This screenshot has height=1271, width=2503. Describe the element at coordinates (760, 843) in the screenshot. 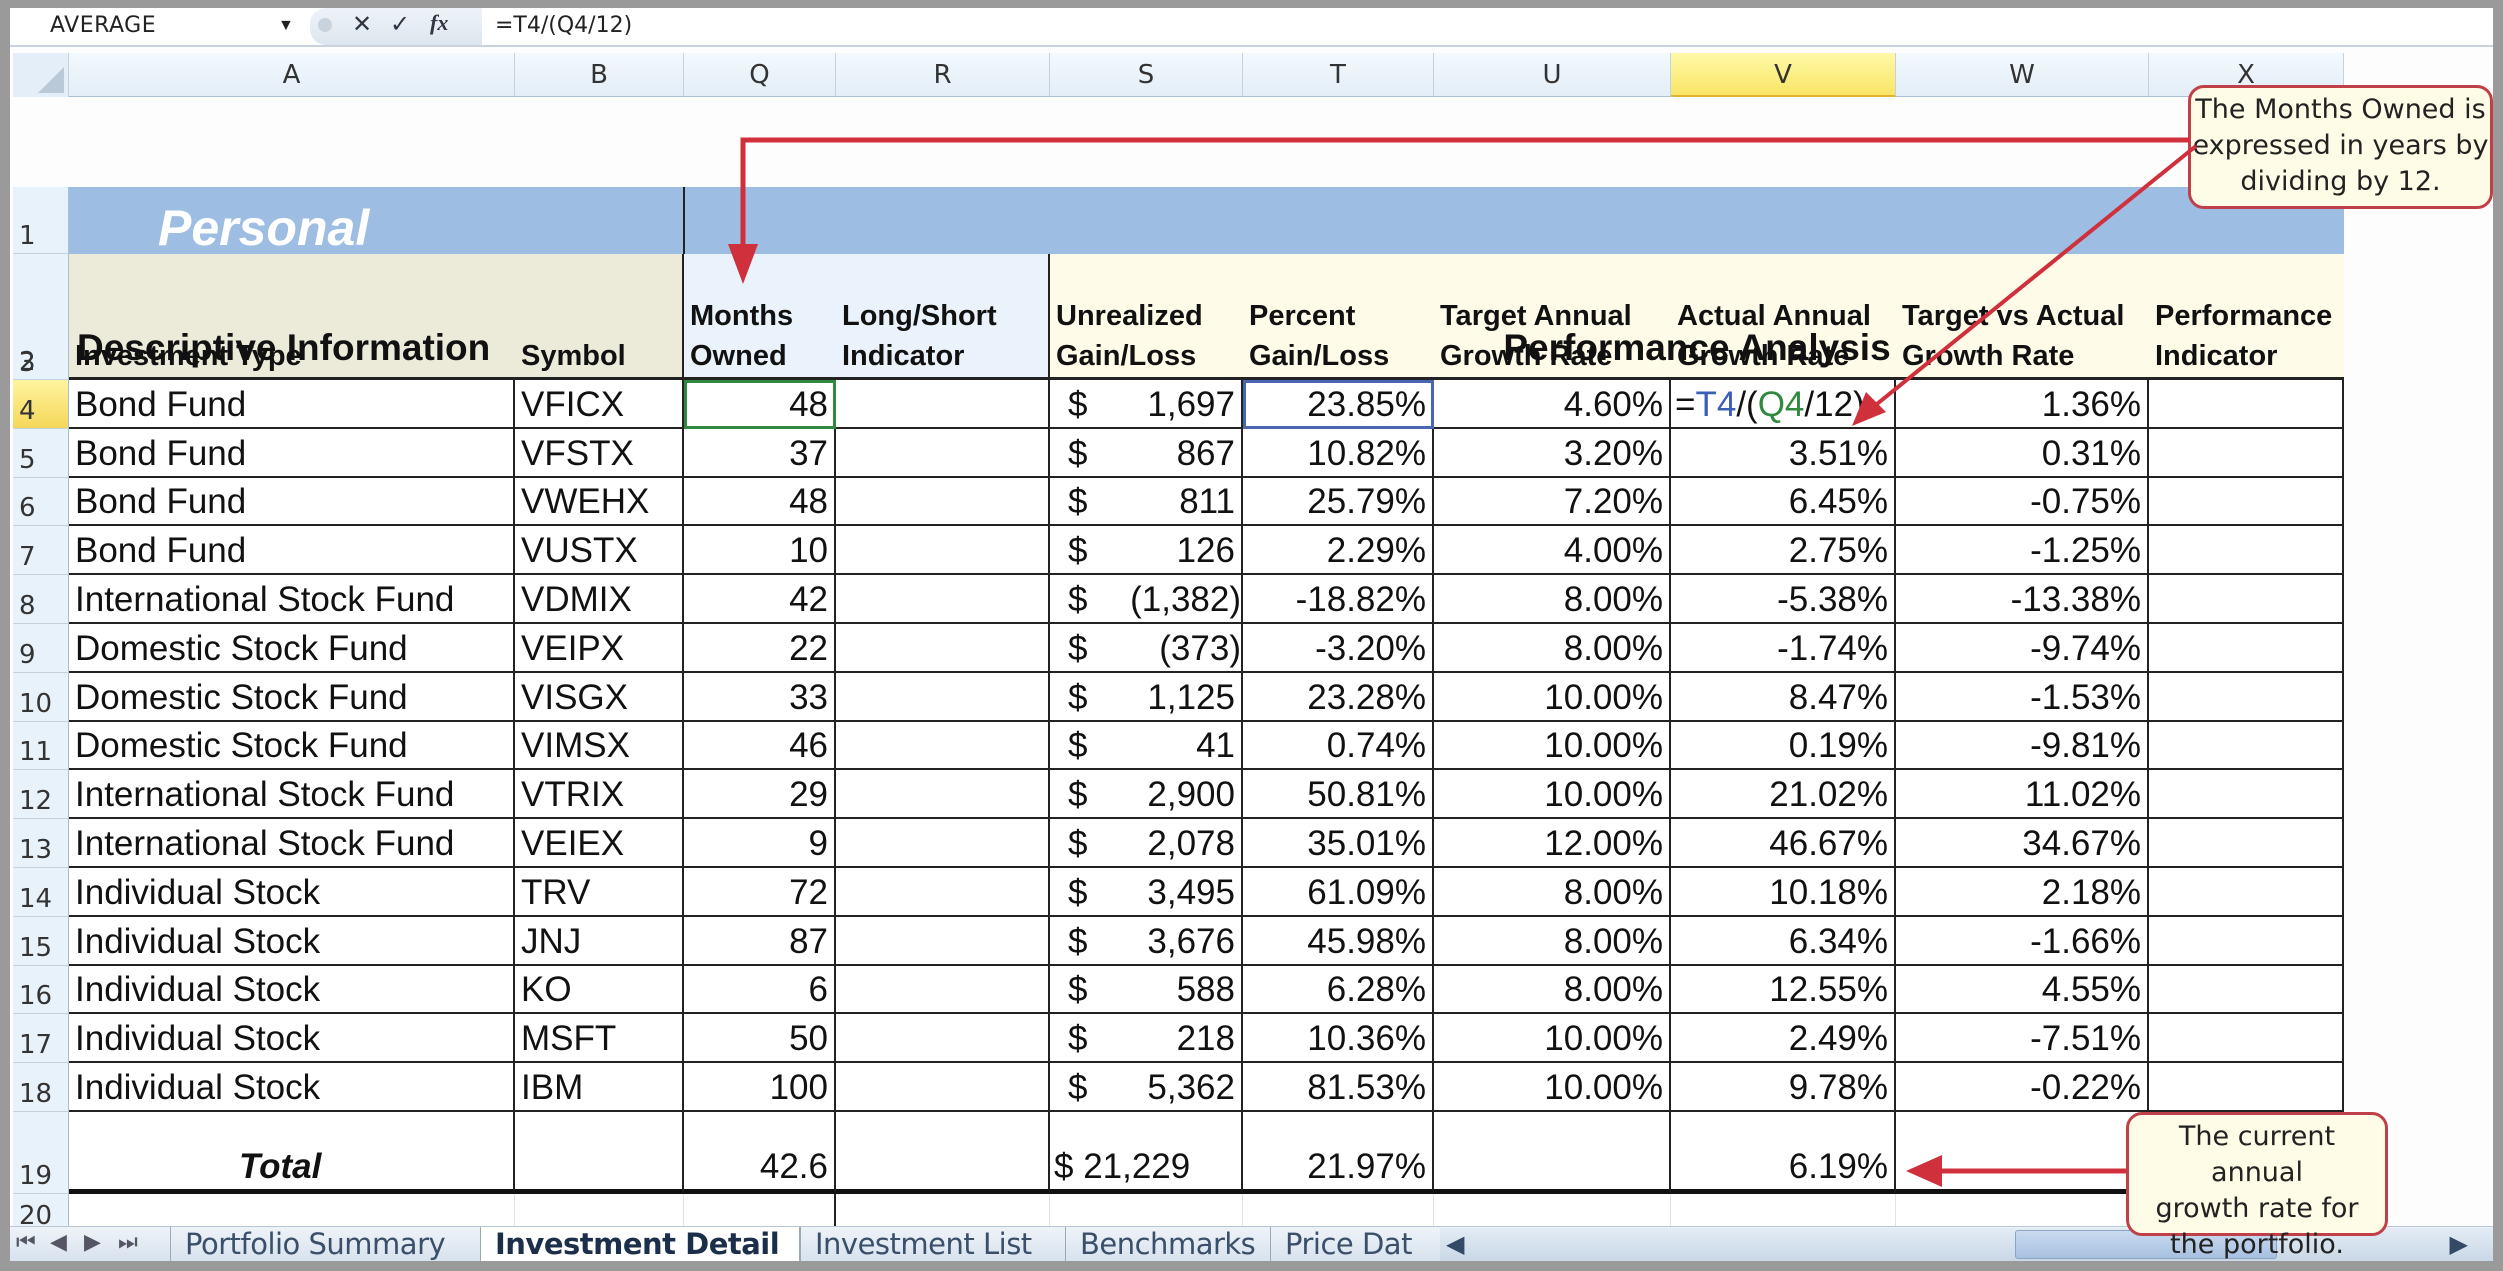

I see `cell-months-owned: 9` at that location.